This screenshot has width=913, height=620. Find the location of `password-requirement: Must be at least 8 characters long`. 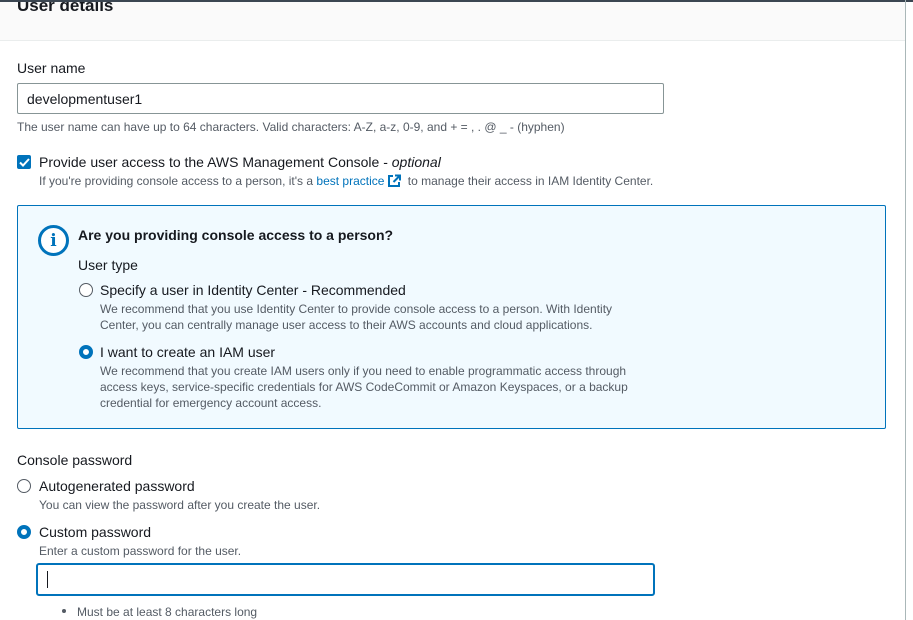

password-requirement: Must be at least 8 characters long is located at coordinates (167, 612).